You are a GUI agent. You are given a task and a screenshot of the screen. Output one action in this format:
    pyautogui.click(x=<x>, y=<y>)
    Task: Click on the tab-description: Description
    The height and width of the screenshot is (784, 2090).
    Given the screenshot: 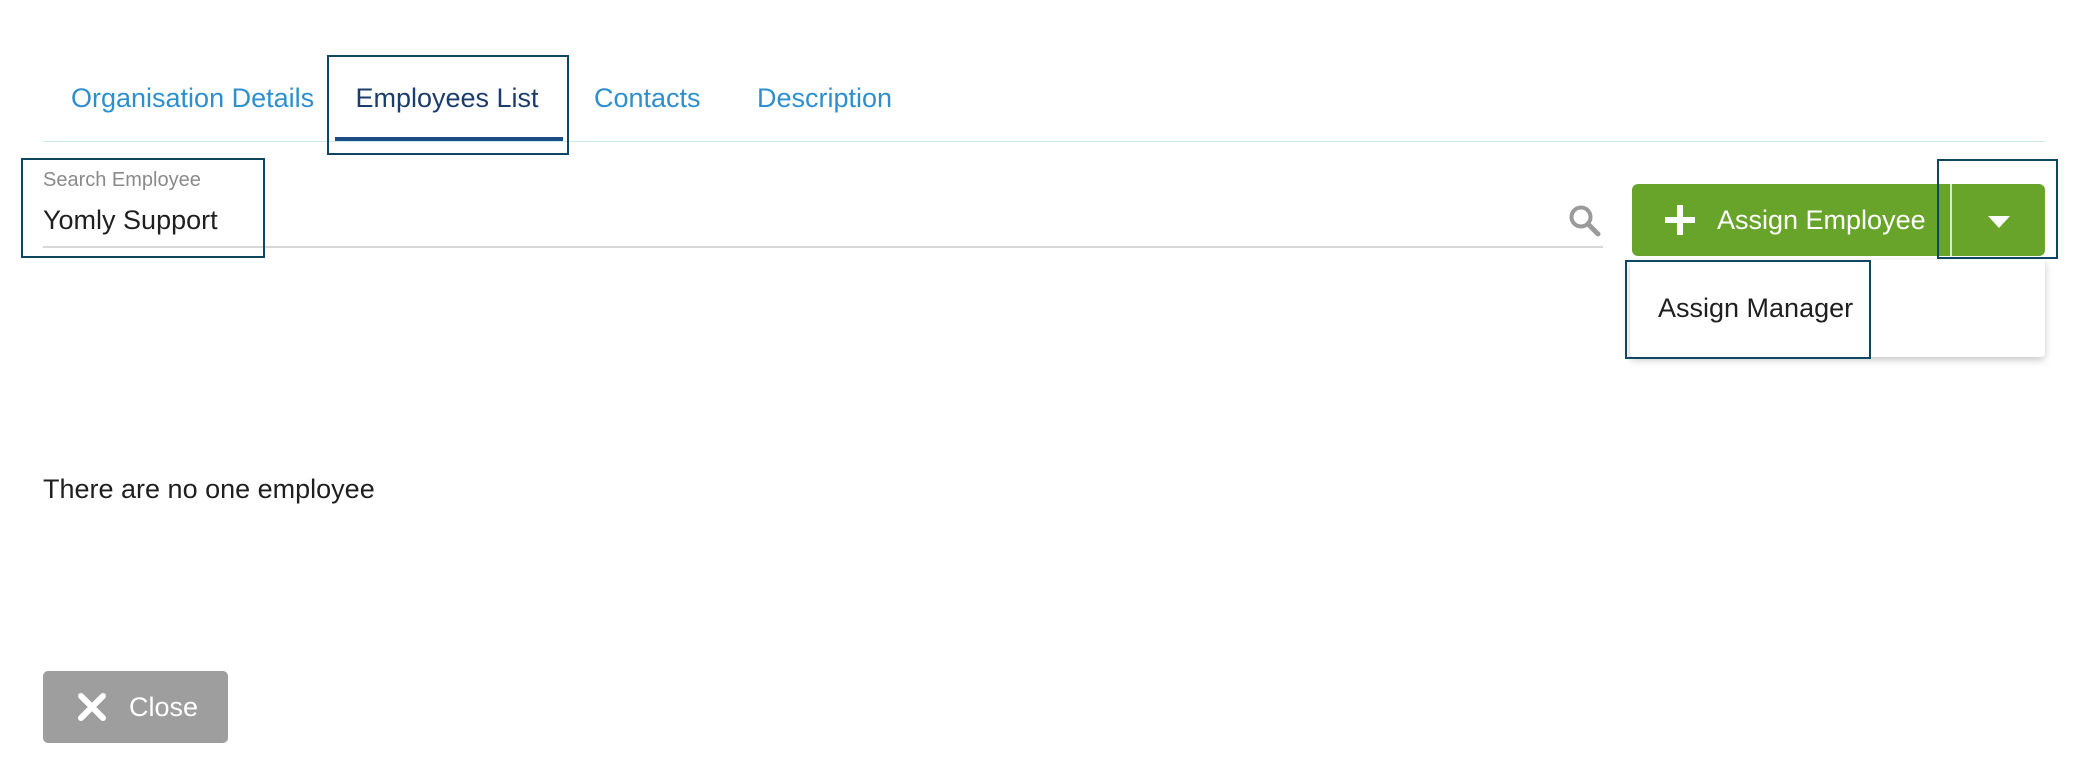 What is the action you would take?
    pyautogui.click(x=824, y=98)
    